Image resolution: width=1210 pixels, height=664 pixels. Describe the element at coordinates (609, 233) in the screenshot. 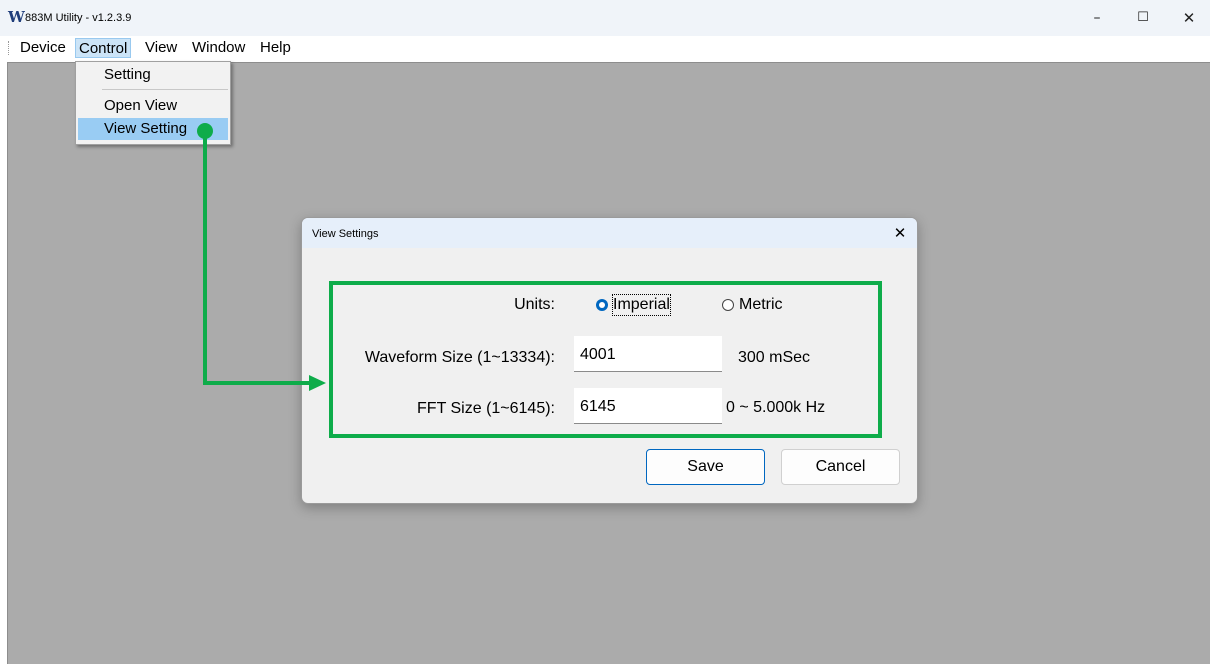

I see `dialog-title-bar: View Settings ✕` at that location.